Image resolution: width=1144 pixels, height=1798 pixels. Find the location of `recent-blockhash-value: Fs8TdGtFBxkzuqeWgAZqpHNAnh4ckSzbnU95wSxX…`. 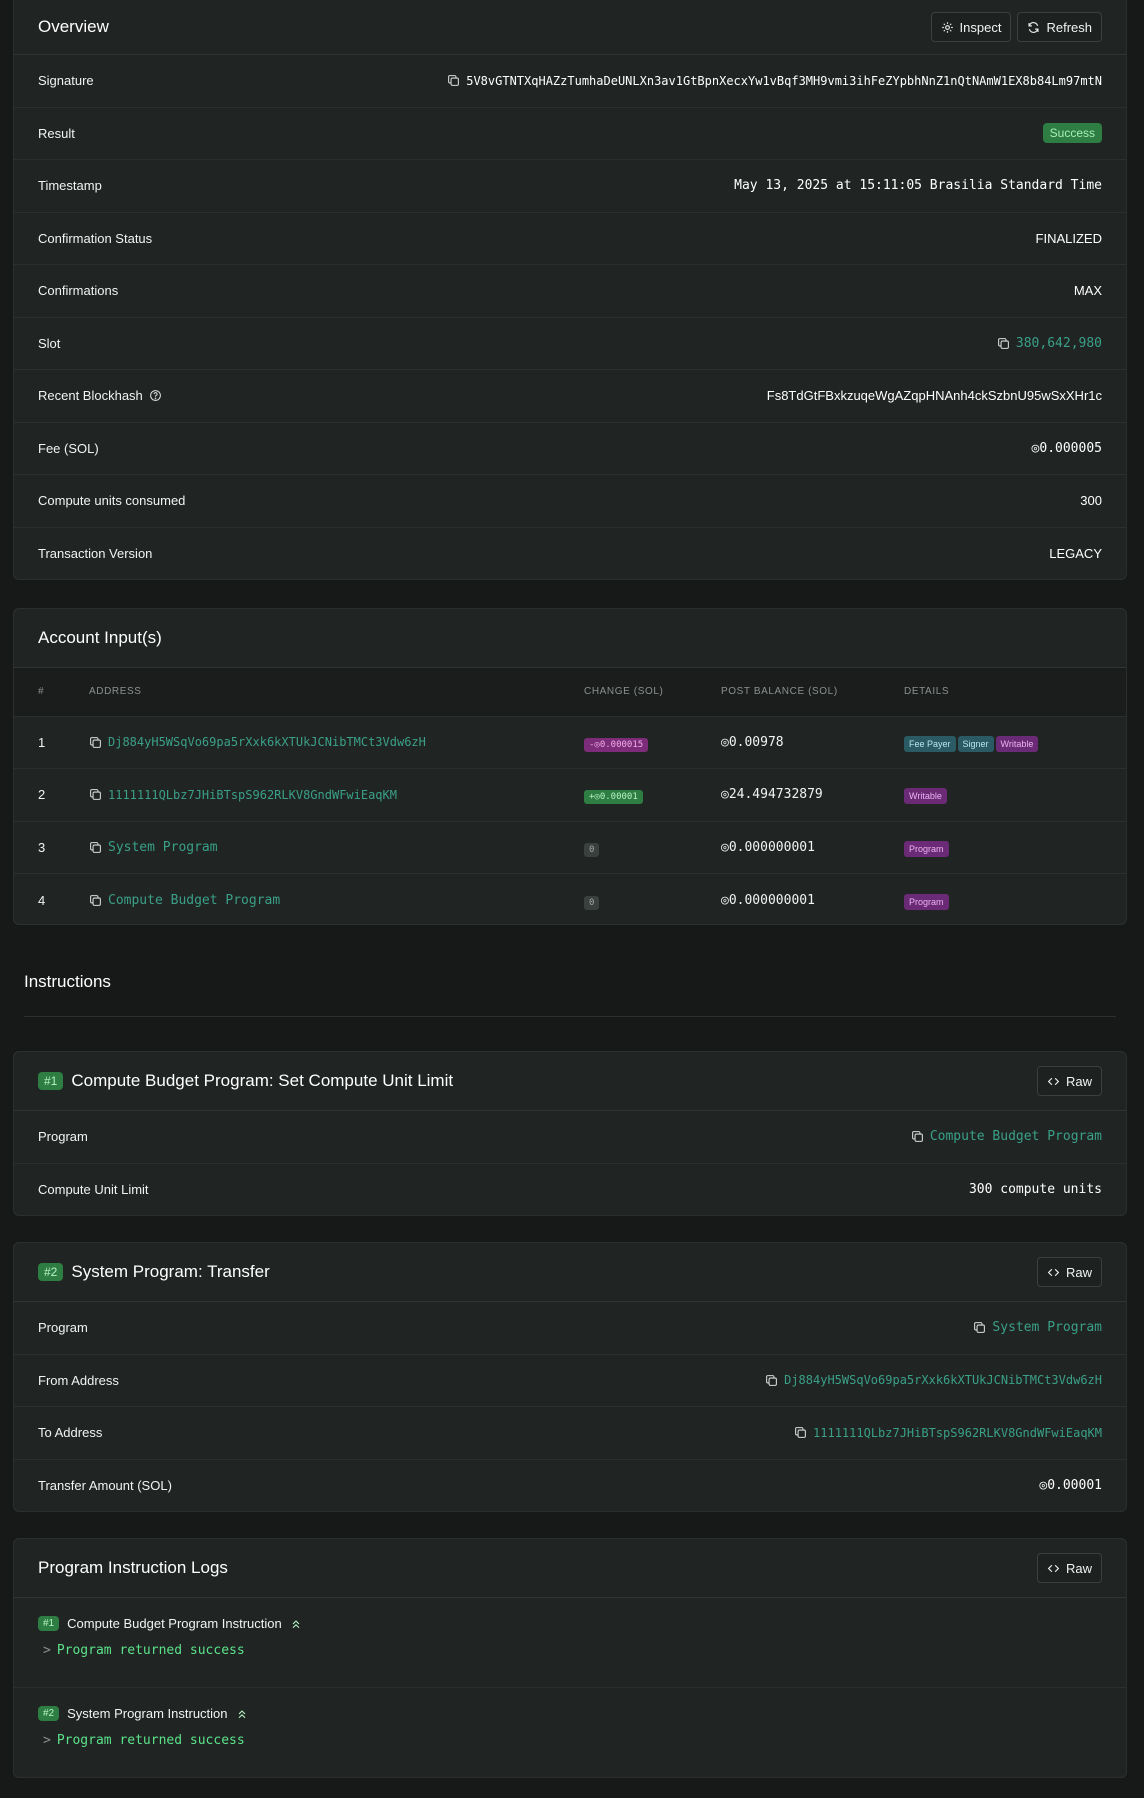

recent-blockhash-value: Fs8TdGtFBxkzuqeWgAZqpHNAnh4ckSzbnU95wSxX… is located at coordinates (934, 396).